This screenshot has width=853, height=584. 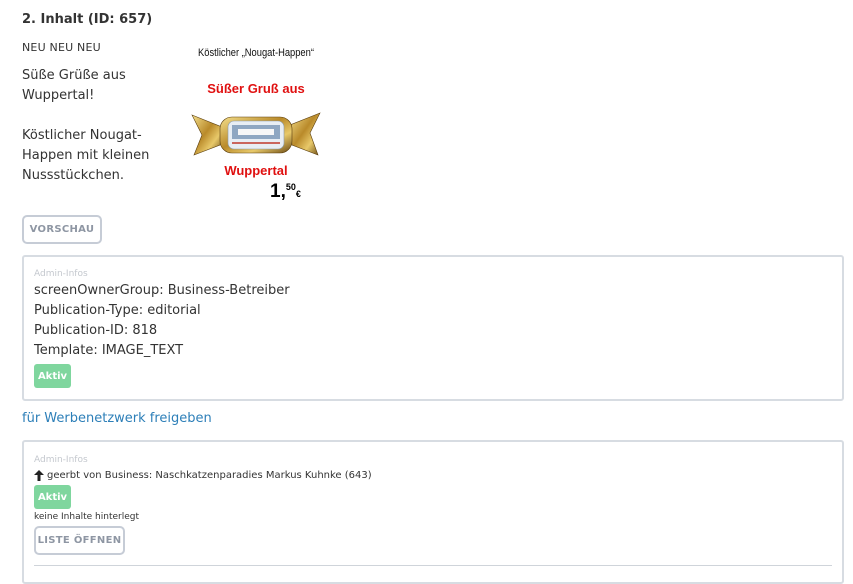 I want to click on image-price: 1,50€, so click(x=285, y=192).